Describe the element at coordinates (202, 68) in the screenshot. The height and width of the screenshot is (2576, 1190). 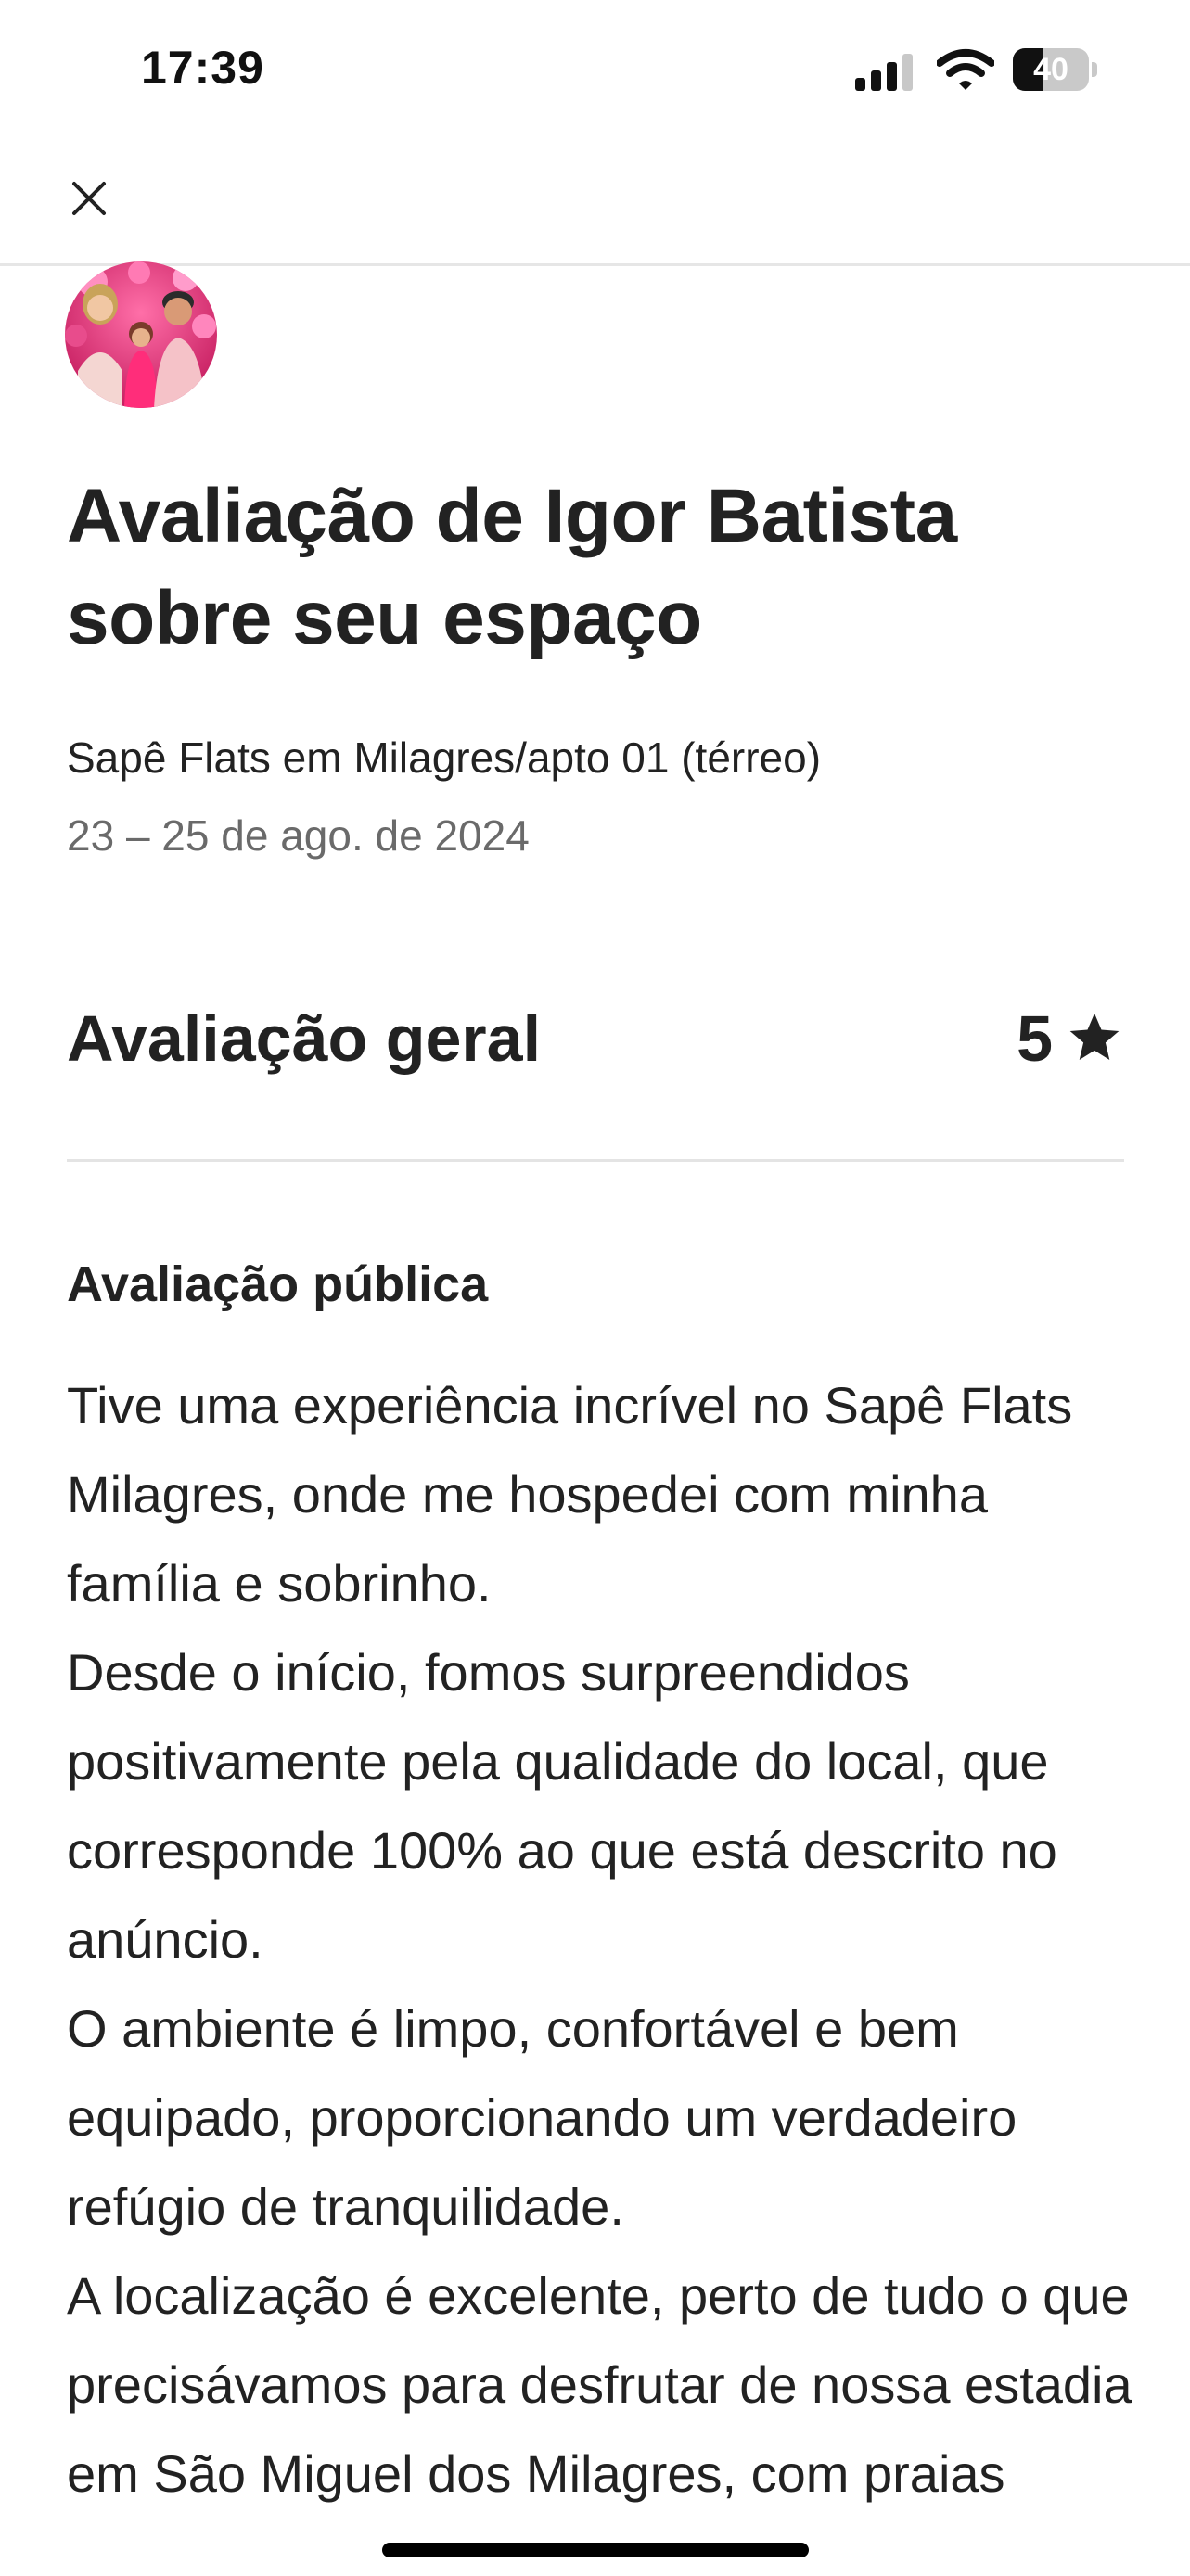
I see `status-time: 17:39` at that location.